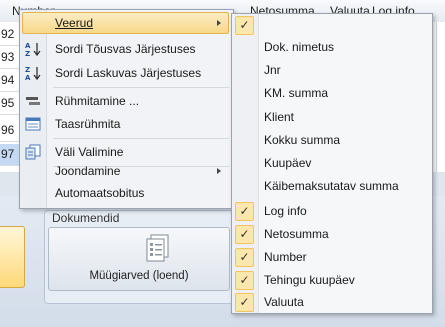  I want to click on submenu-item-label: Jnr, so click(272, 70).